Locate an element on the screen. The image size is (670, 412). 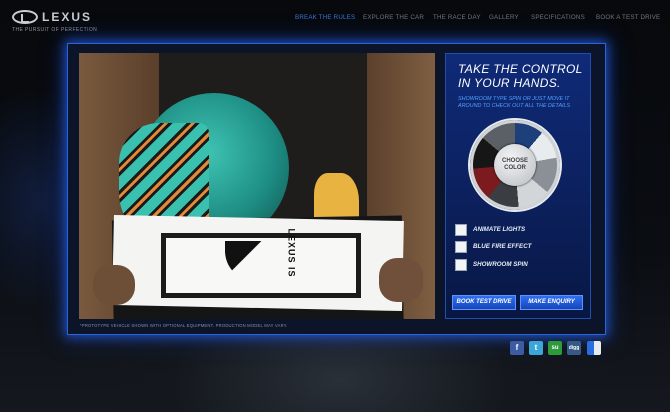
digg-icon: digg is located at coordinates (574, 348).